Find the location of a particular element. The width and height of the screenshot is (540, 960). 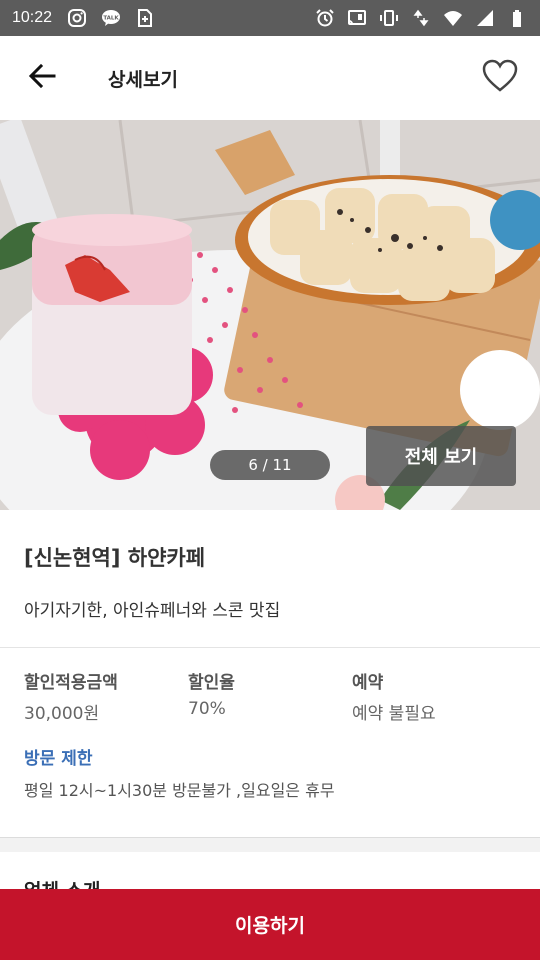

favorite-button is located at coordinates (500, 78).